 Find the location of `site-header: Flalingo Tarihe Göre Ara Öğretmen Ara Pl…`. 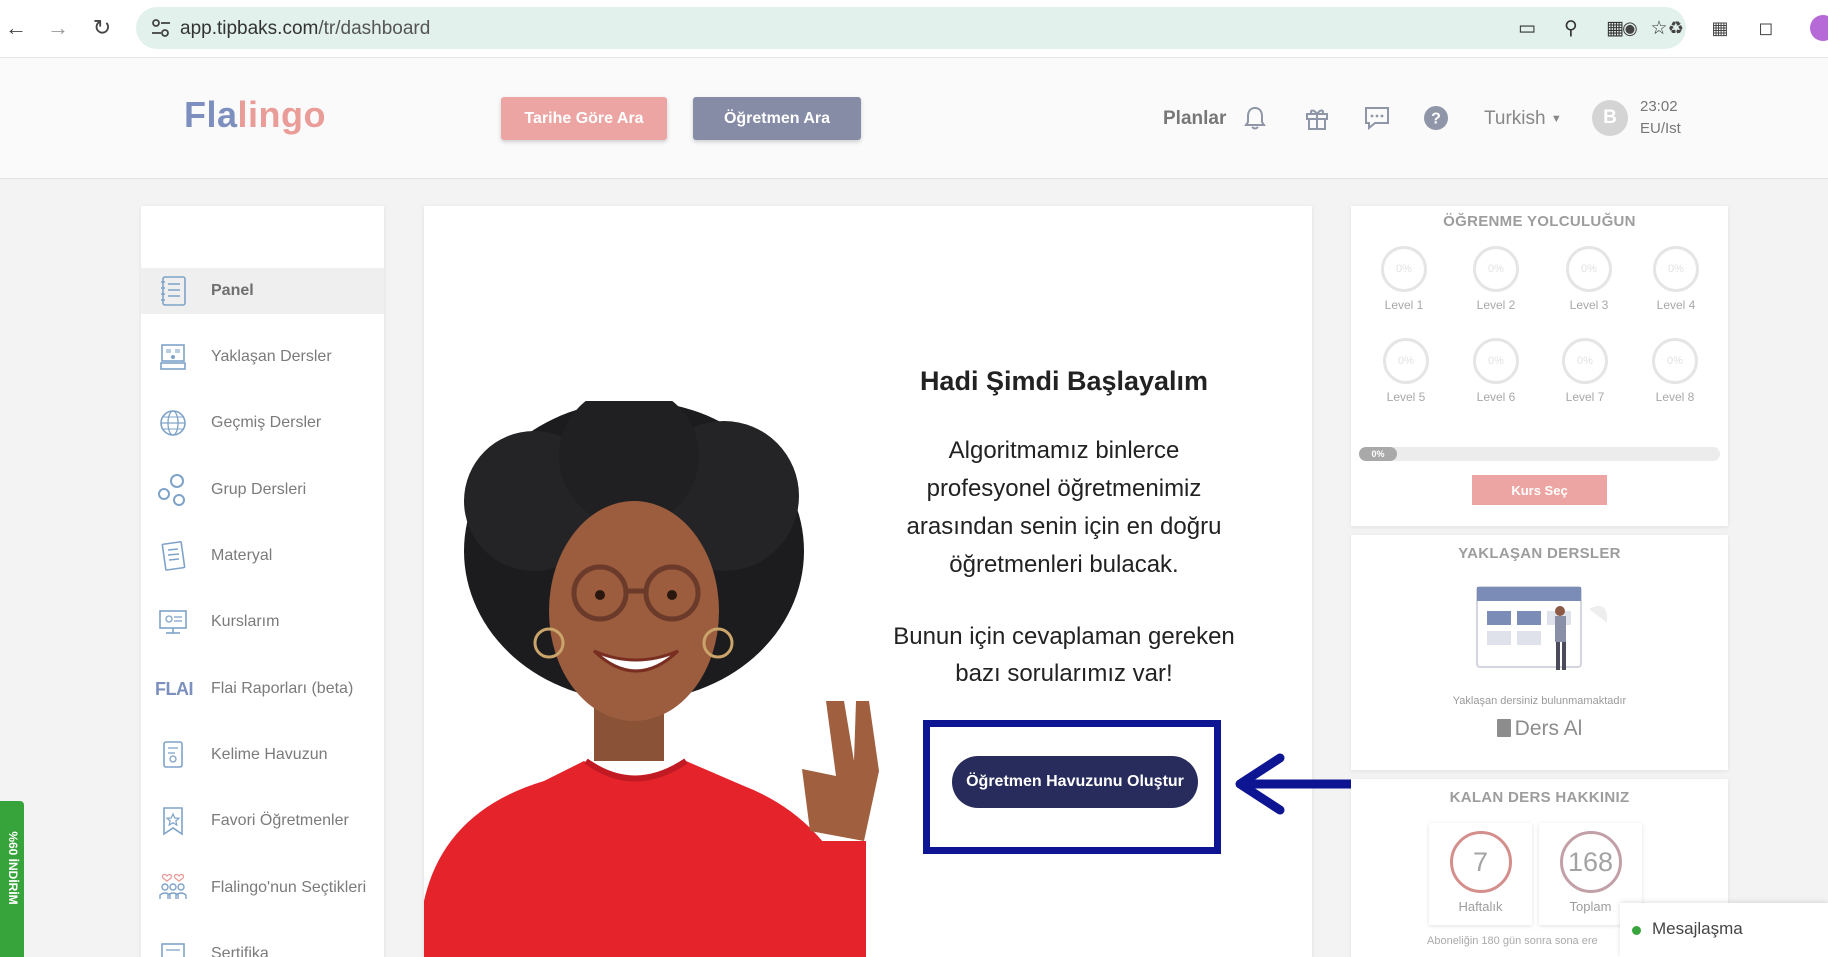

site-header: Flalingo Tarihe Göre Ara Öğretmen Ara Pl… is located at coordinates (914, 118).